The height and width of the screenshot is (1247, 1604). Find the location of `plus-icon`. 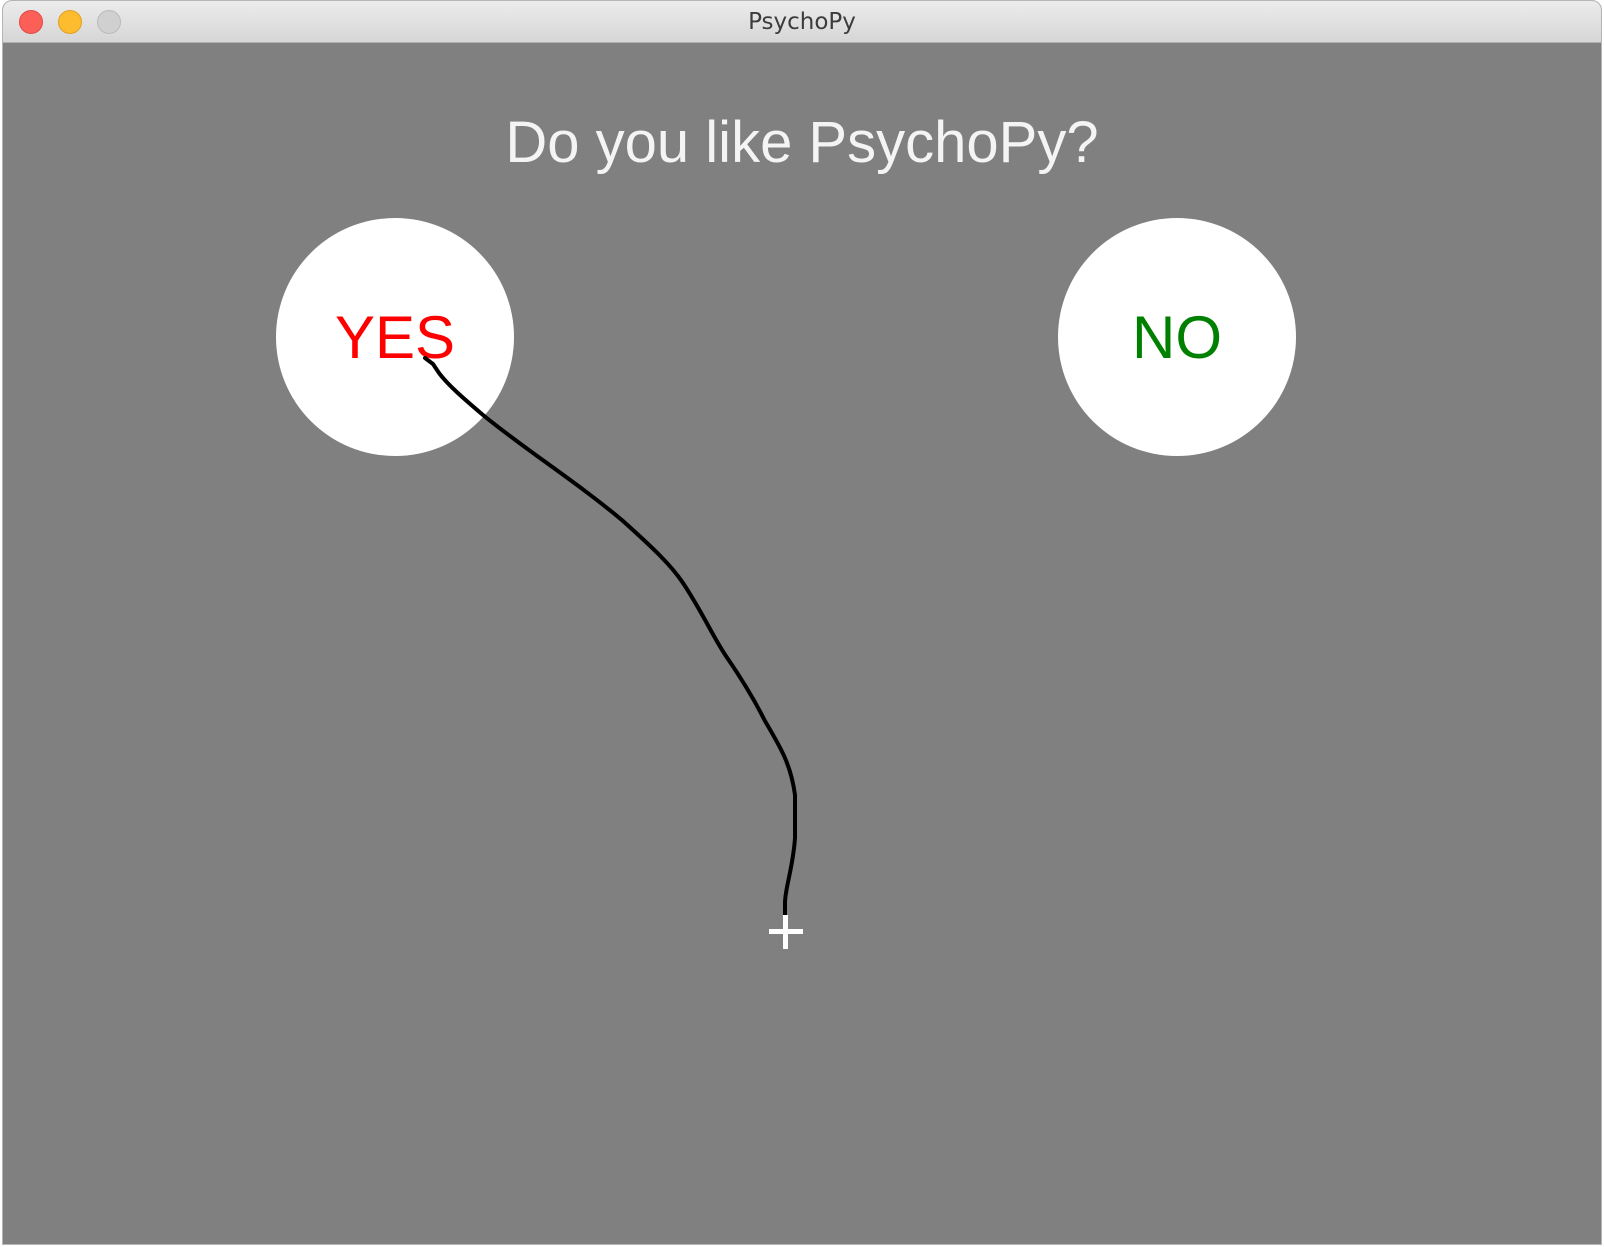

plus-icon is located at coordinates (786, 932).